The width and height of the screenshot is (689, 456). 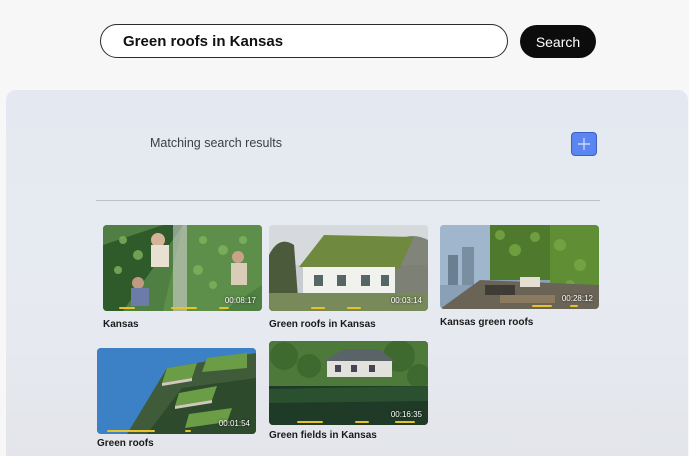 What do you see at coordinates (234, 423) in the screenshot?
I see `video-duration: 00:01:54` at bounding box center [234, 423].